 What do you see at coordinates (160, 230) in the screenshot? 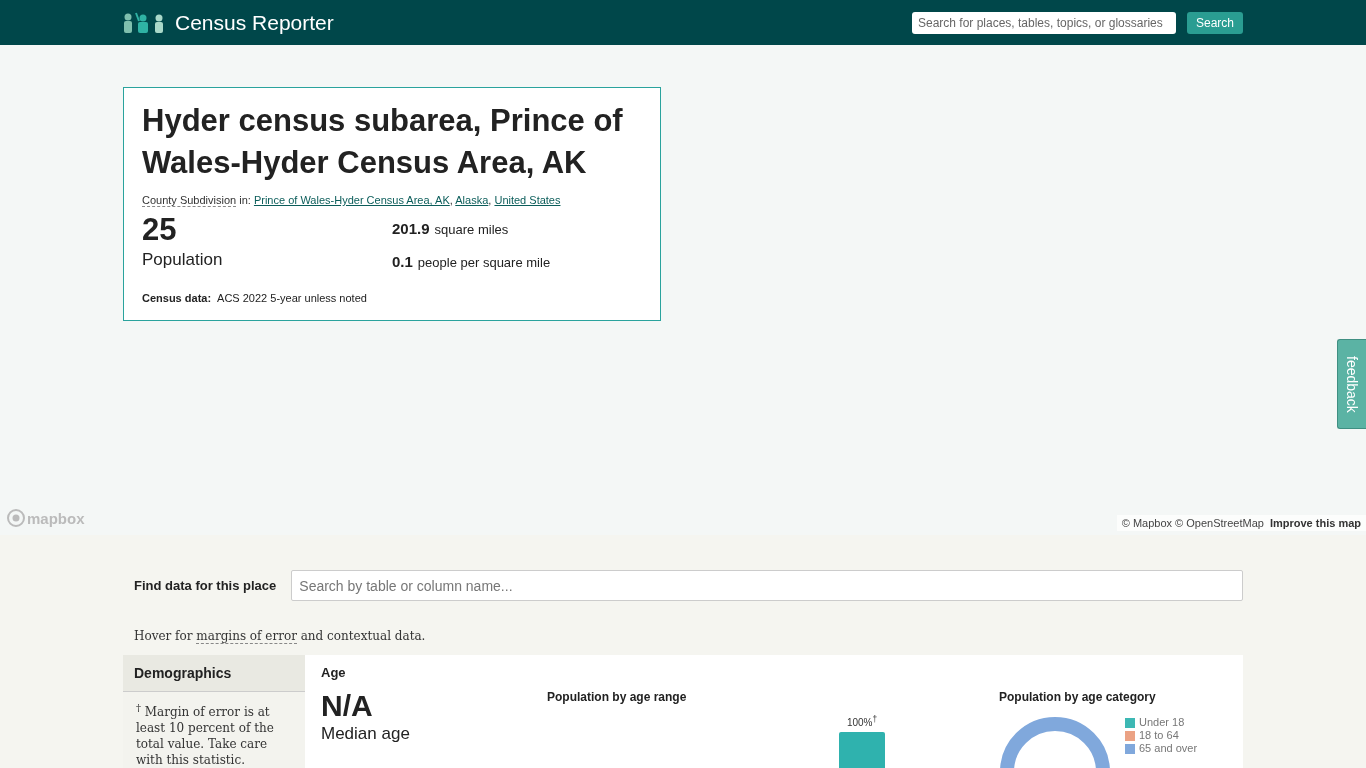
I see `population-value: 25` at bounding box center [160, 230].